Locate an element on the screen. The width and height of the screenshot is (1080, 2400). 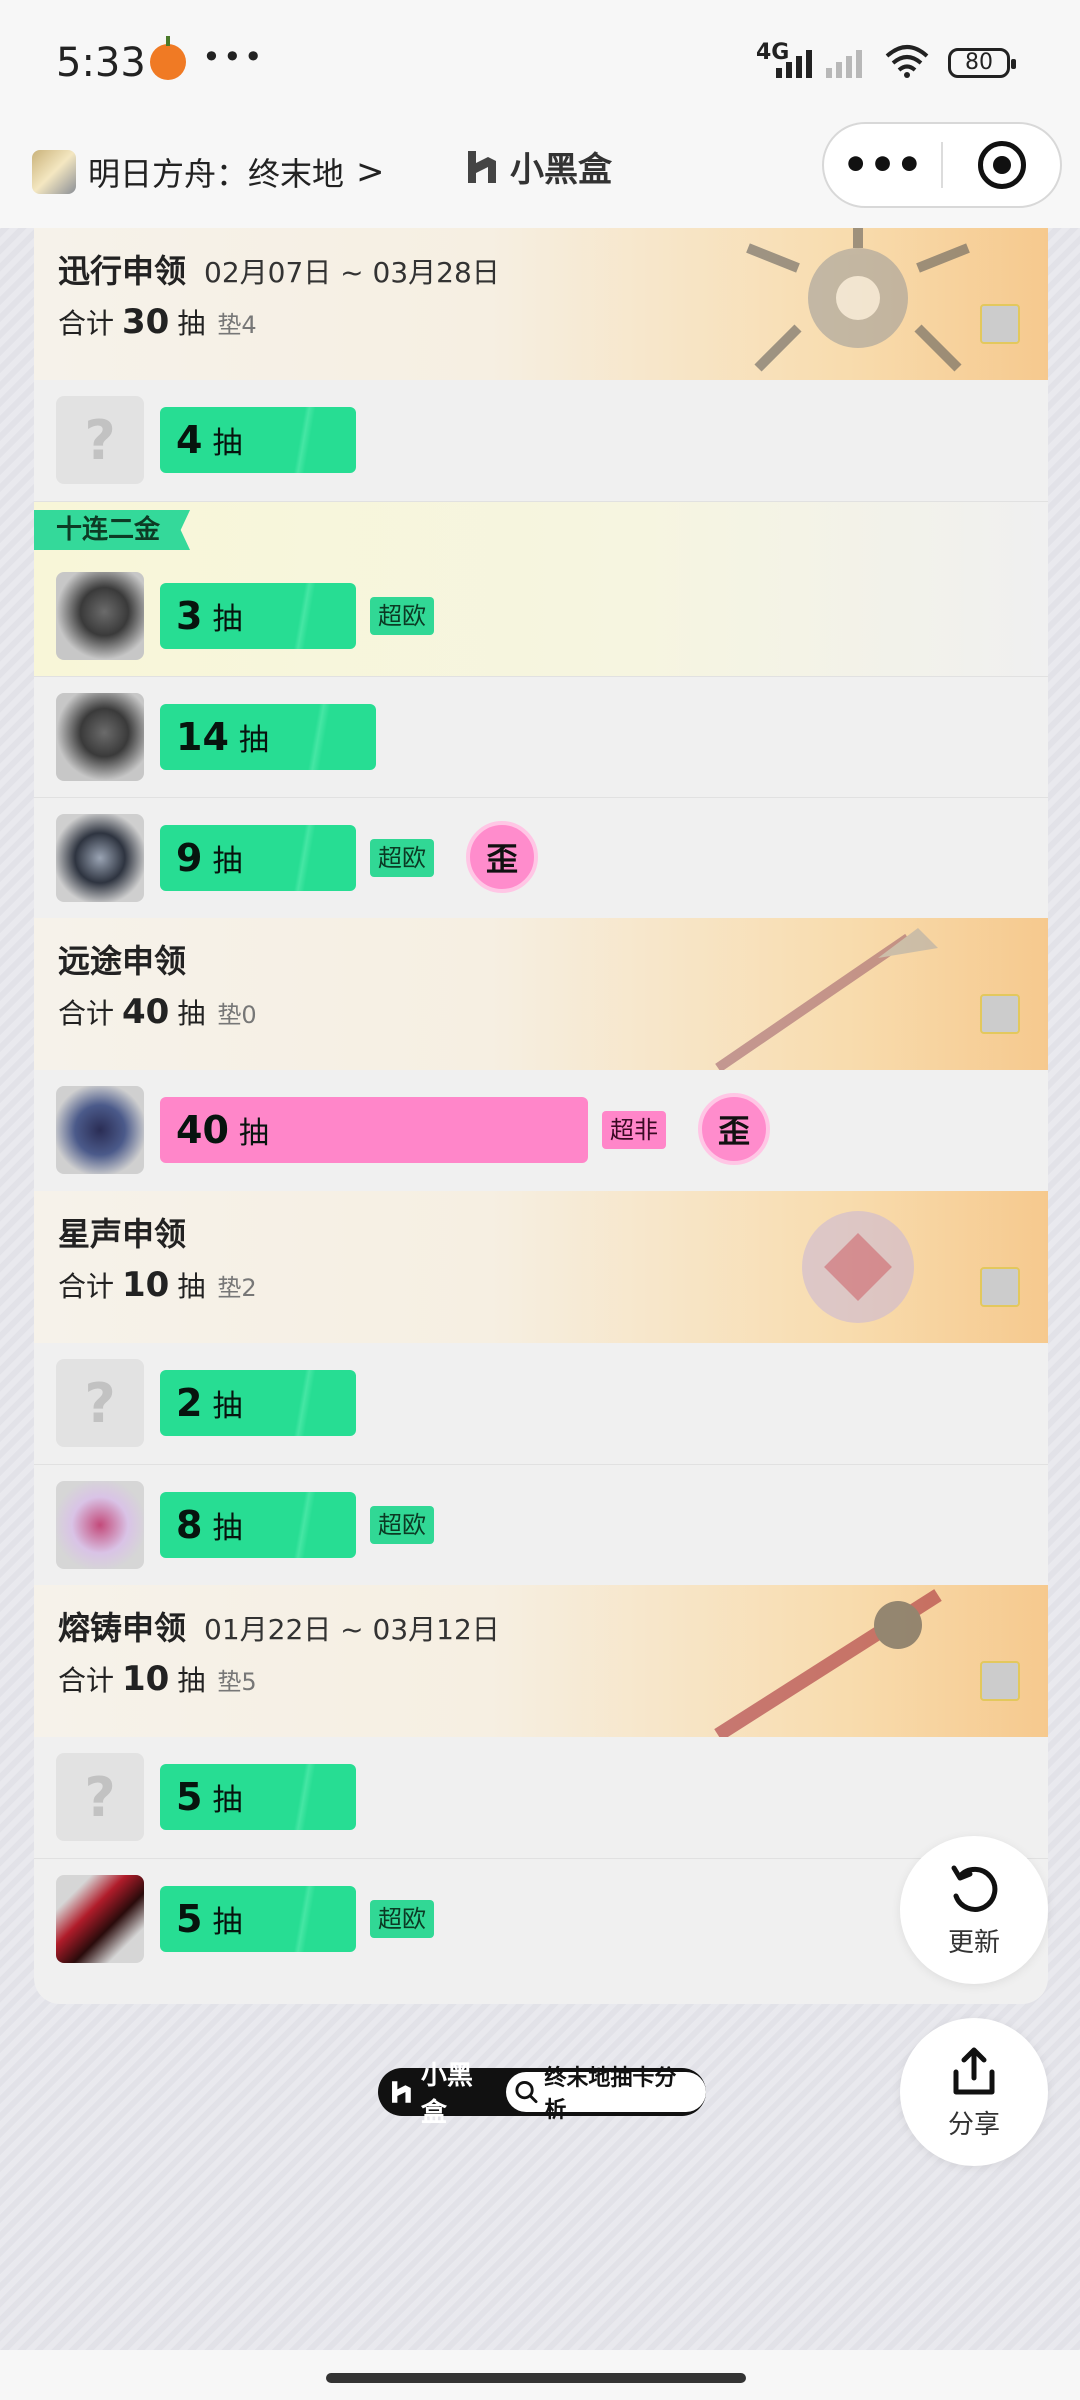
pull-count: 9 is located at coordinates (189, 858).